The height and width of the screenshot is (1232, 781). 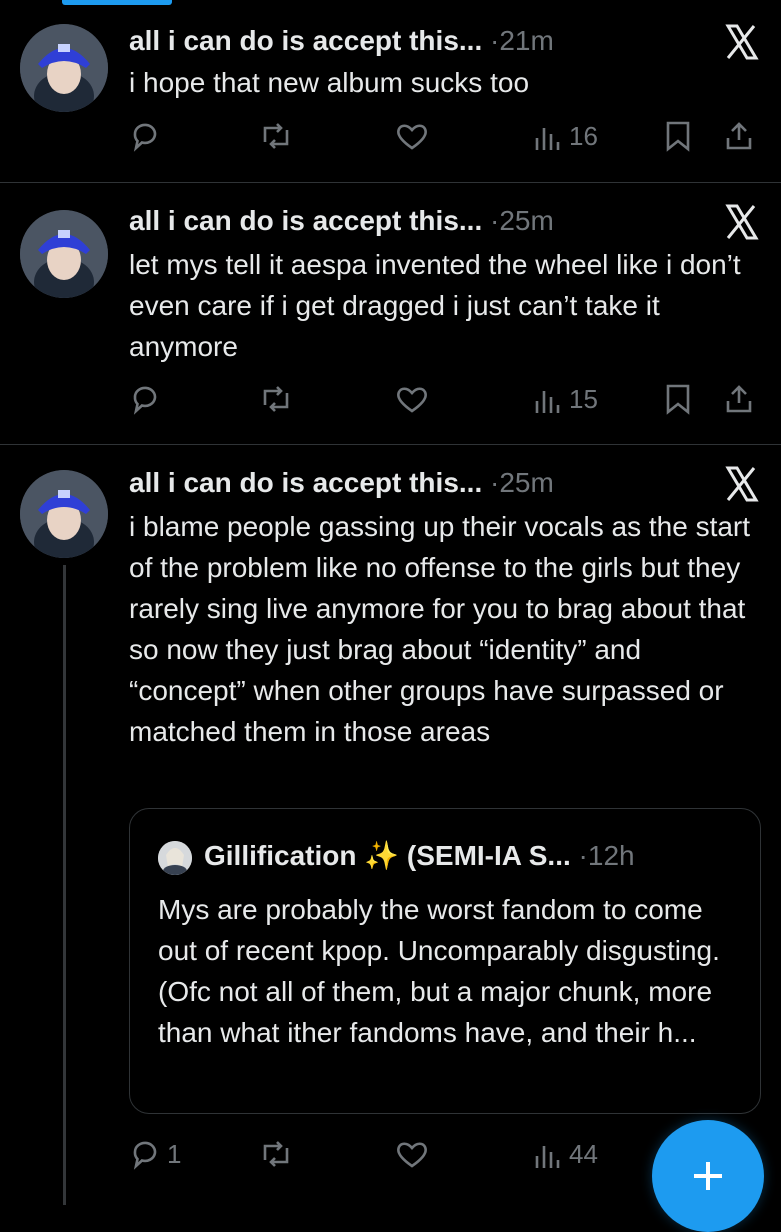 I want to click on plus-icon, so click(x=708, y=1178).